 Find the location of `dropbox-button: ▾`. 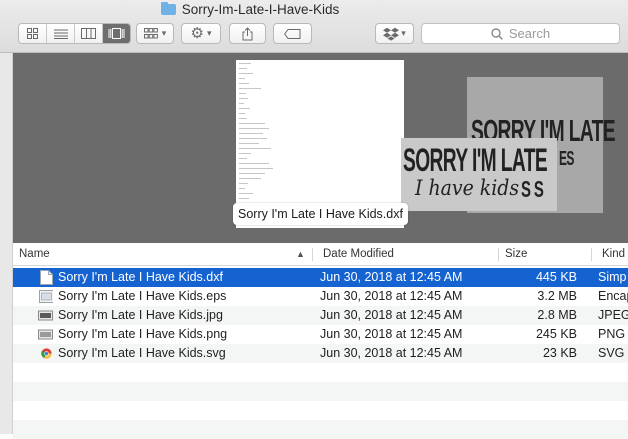

dropbox-button: ▾ is located at coordinates (394, 33).